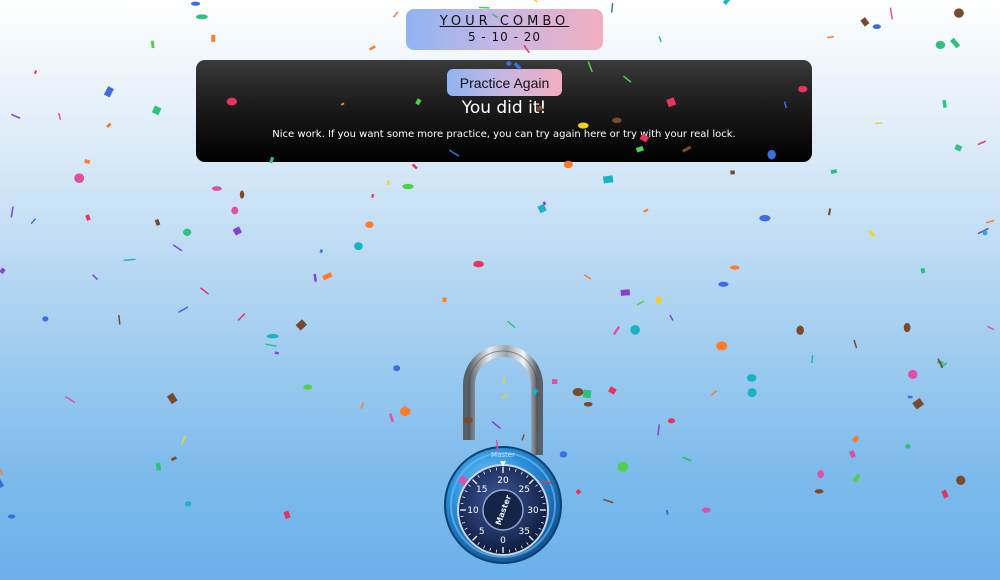 This screenshot has width=1000, height=580. What do you see at coordinates (504, 108) in the screenshot?
I see `success-heading: You did it!` at bounding box center [504, 108].